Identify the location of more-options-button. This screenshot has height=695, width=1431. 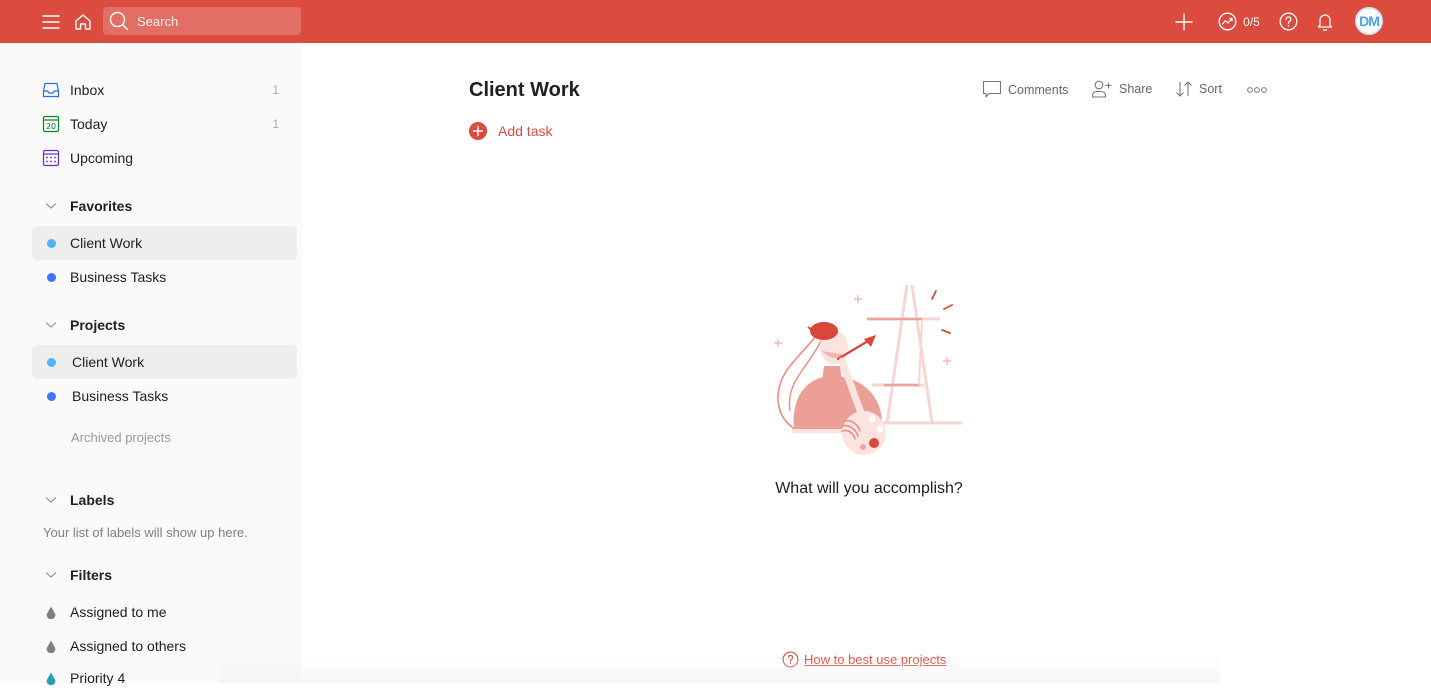
(1257, 90).